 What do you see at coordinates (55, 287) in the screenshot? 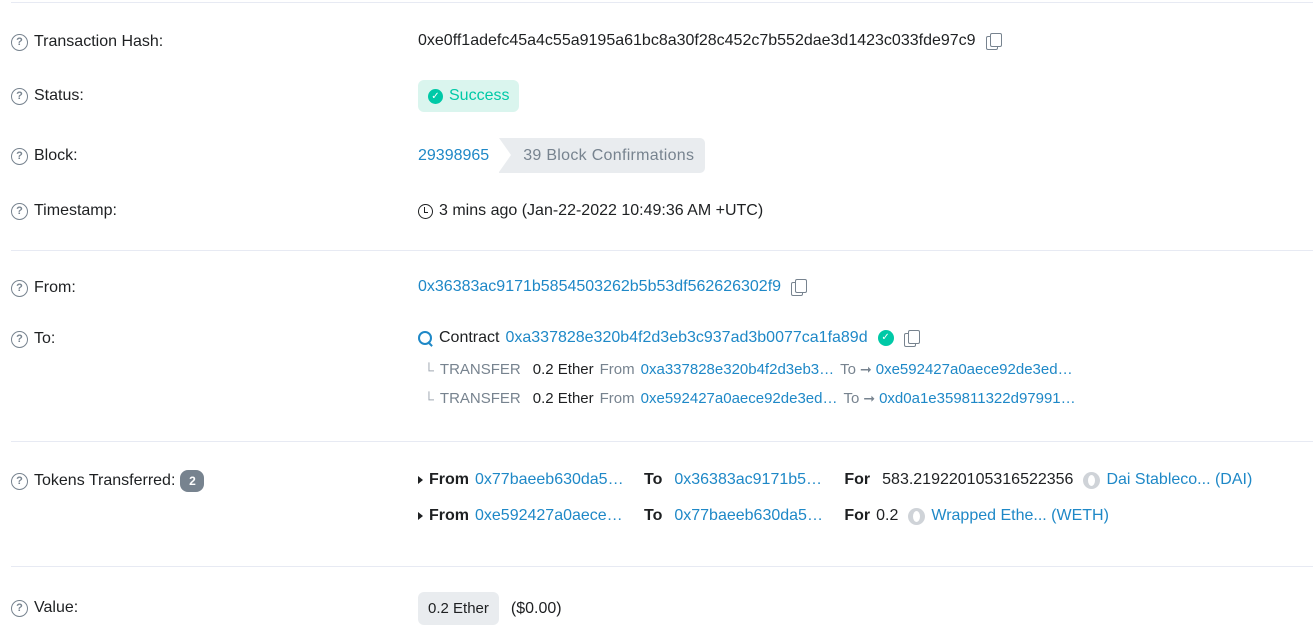
I see `from-label-text: From:` at bounding box center [55, 287].